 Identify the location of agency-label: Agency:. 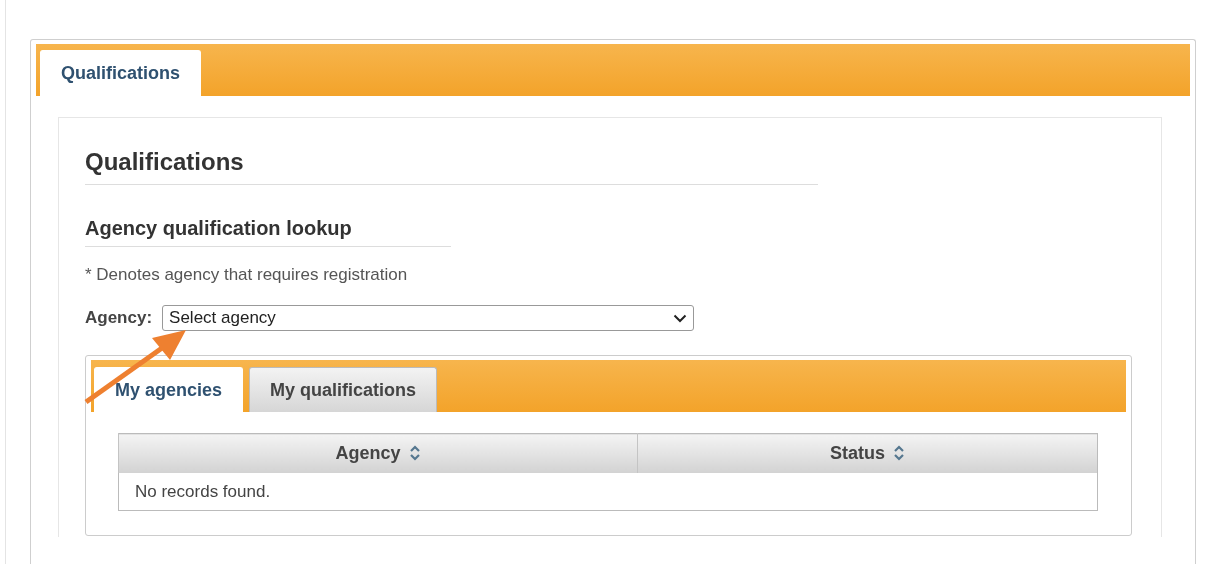
(119, 318).